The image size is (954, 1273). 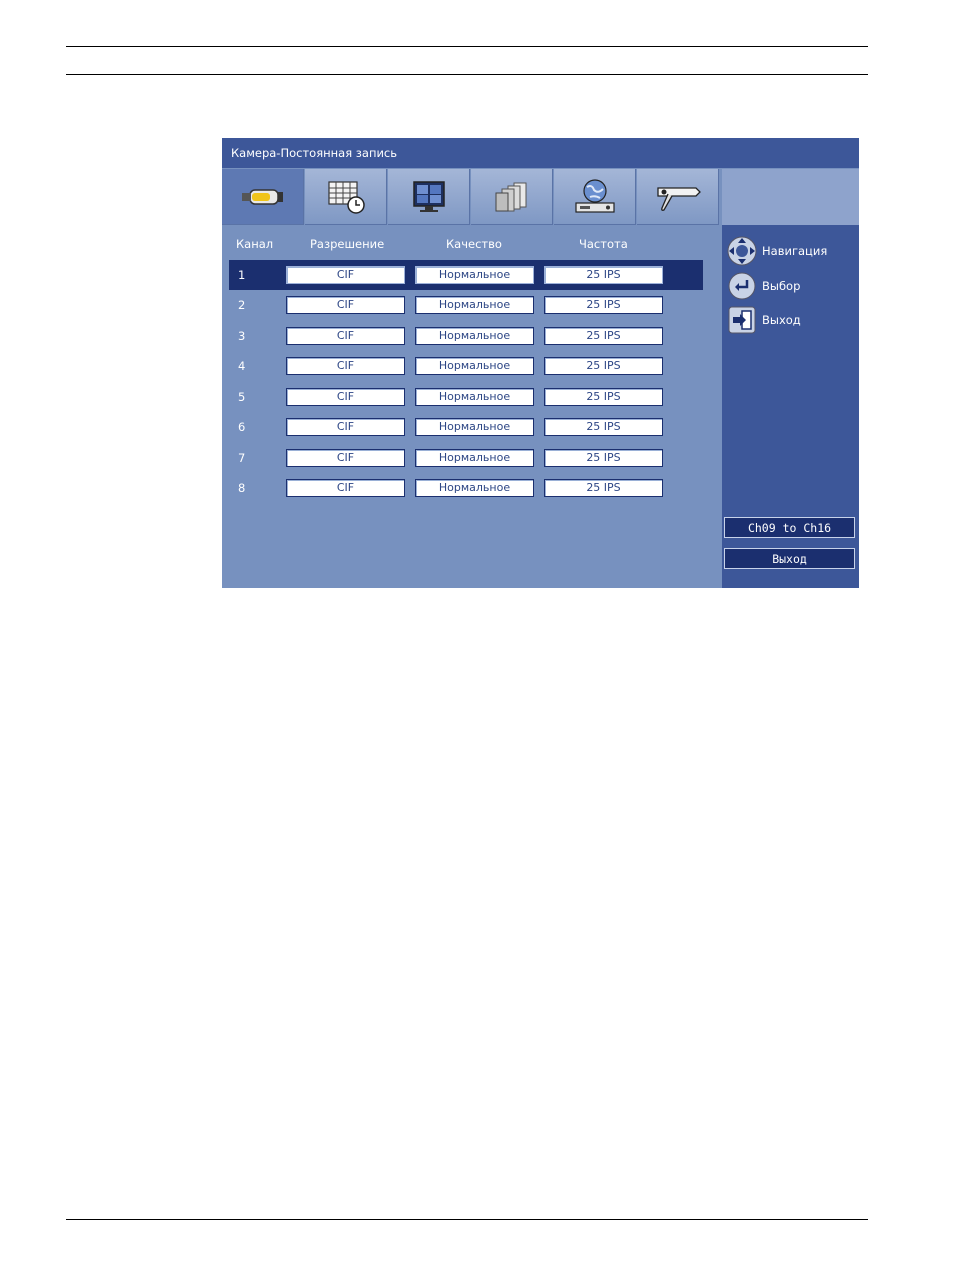 I want to click on legend-select-label: Выбор, so click(x=781, y=286).